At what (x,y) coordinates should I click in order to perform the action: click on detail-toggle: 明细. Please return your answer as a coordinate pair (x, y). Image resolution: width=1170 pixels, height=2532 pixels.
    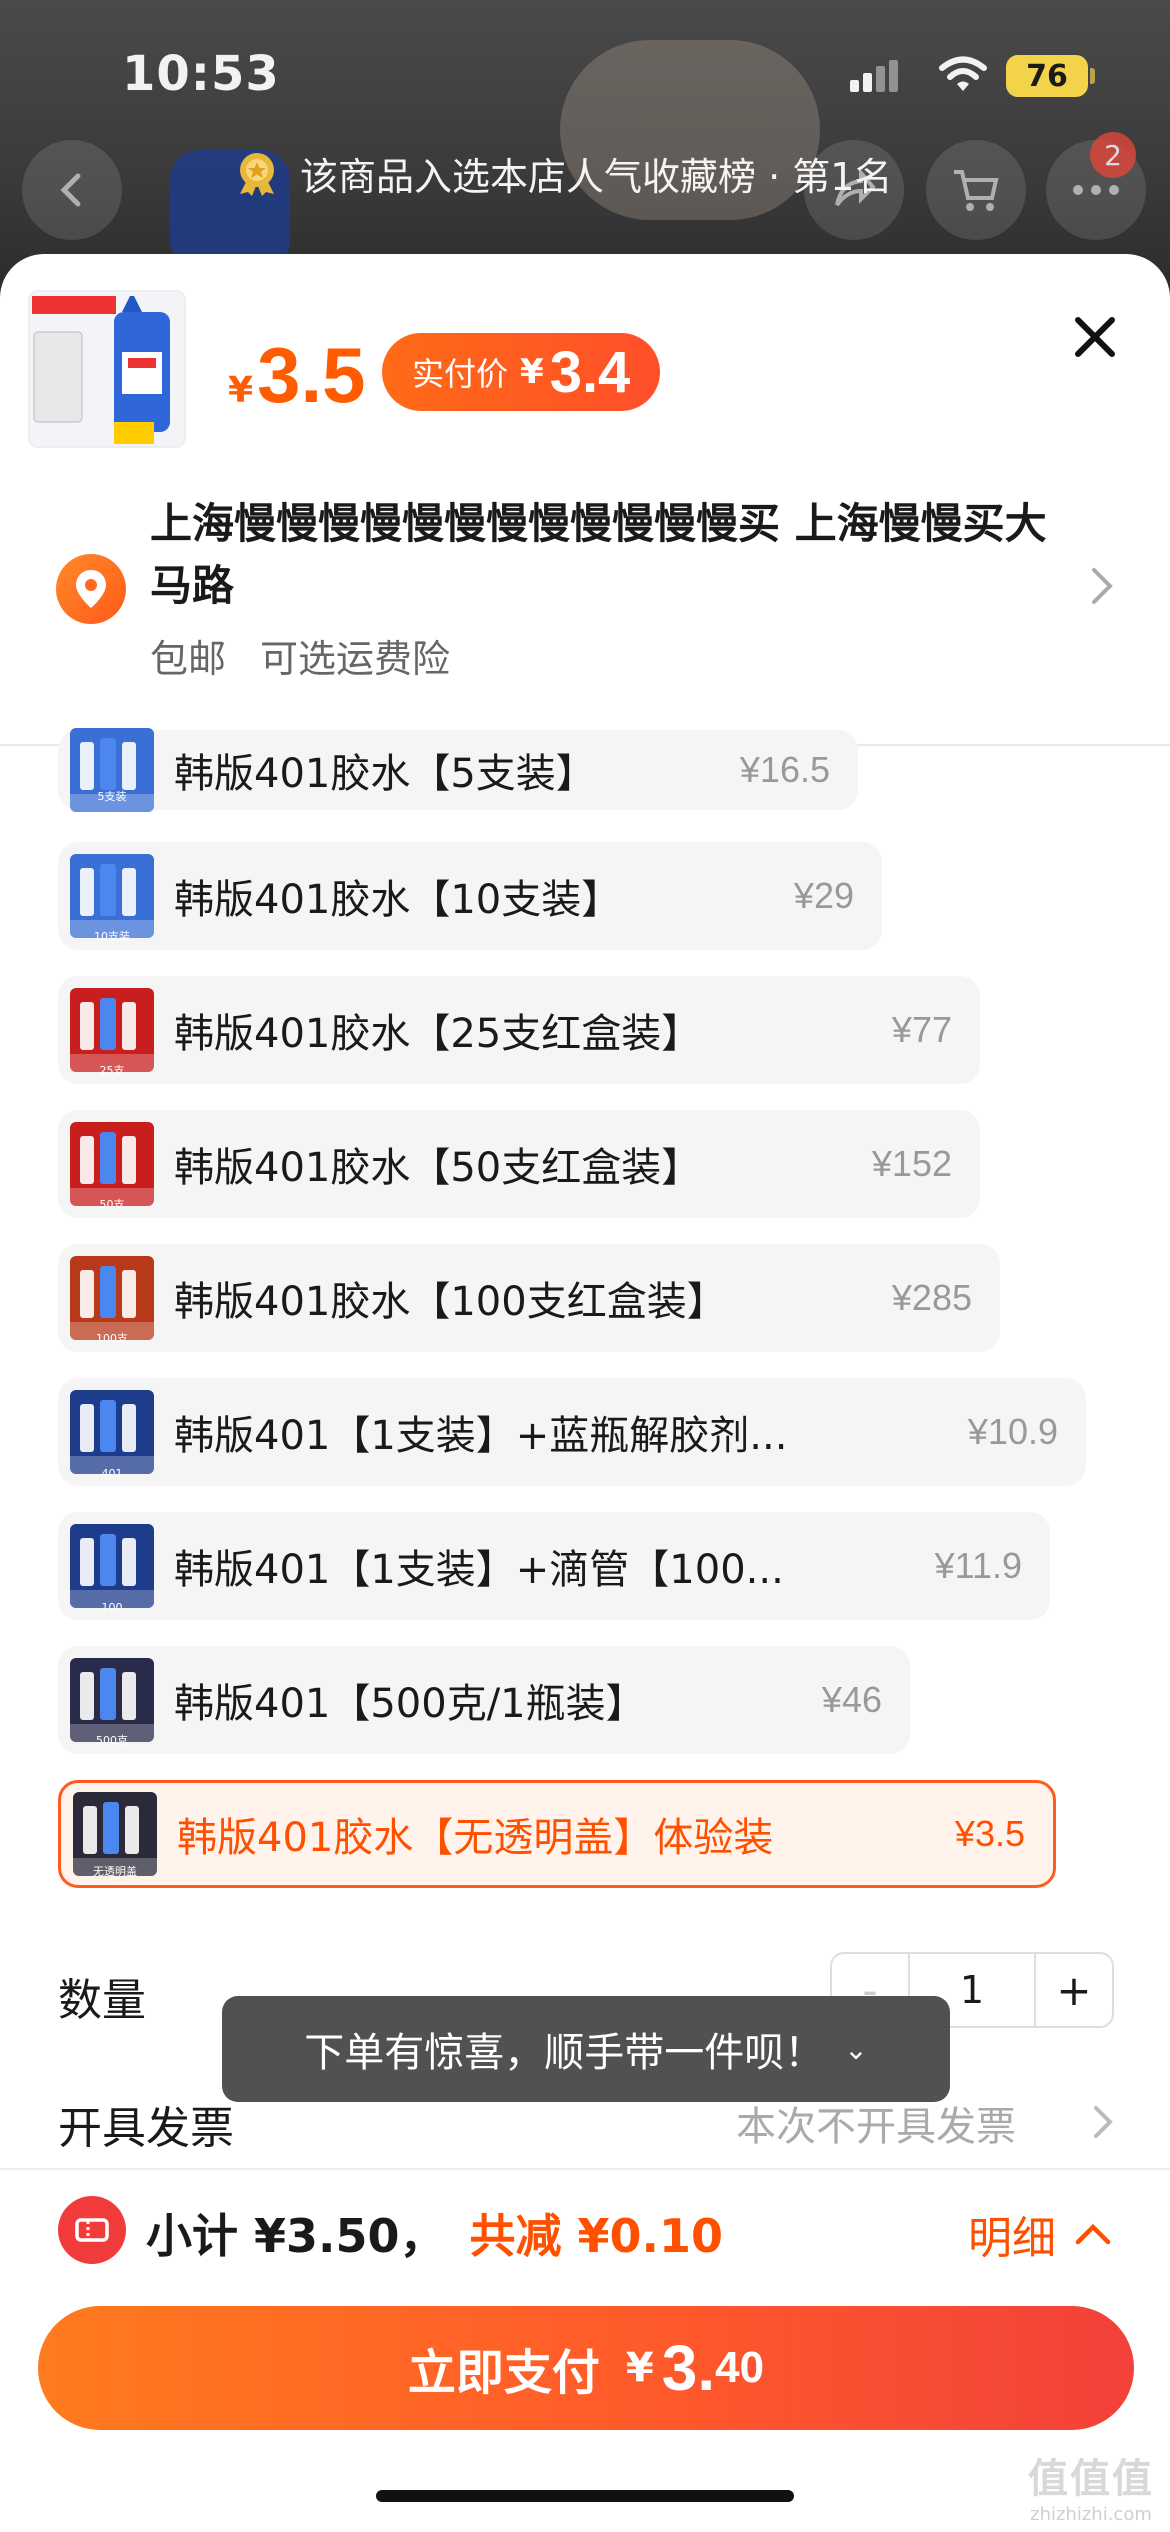
    Looking at the image, I should click on (1040, 2234).